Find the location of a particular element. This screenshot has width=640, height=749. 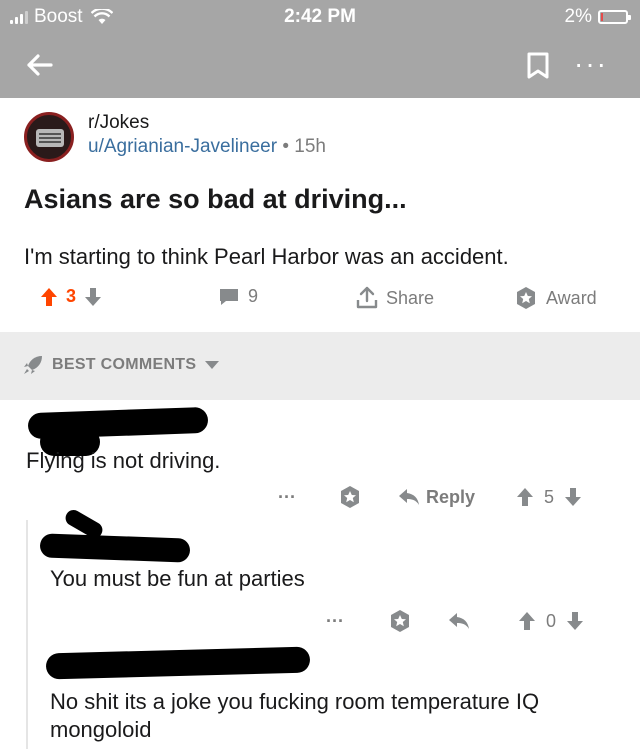

post-age: 15h is located at coordinates (310, 146).